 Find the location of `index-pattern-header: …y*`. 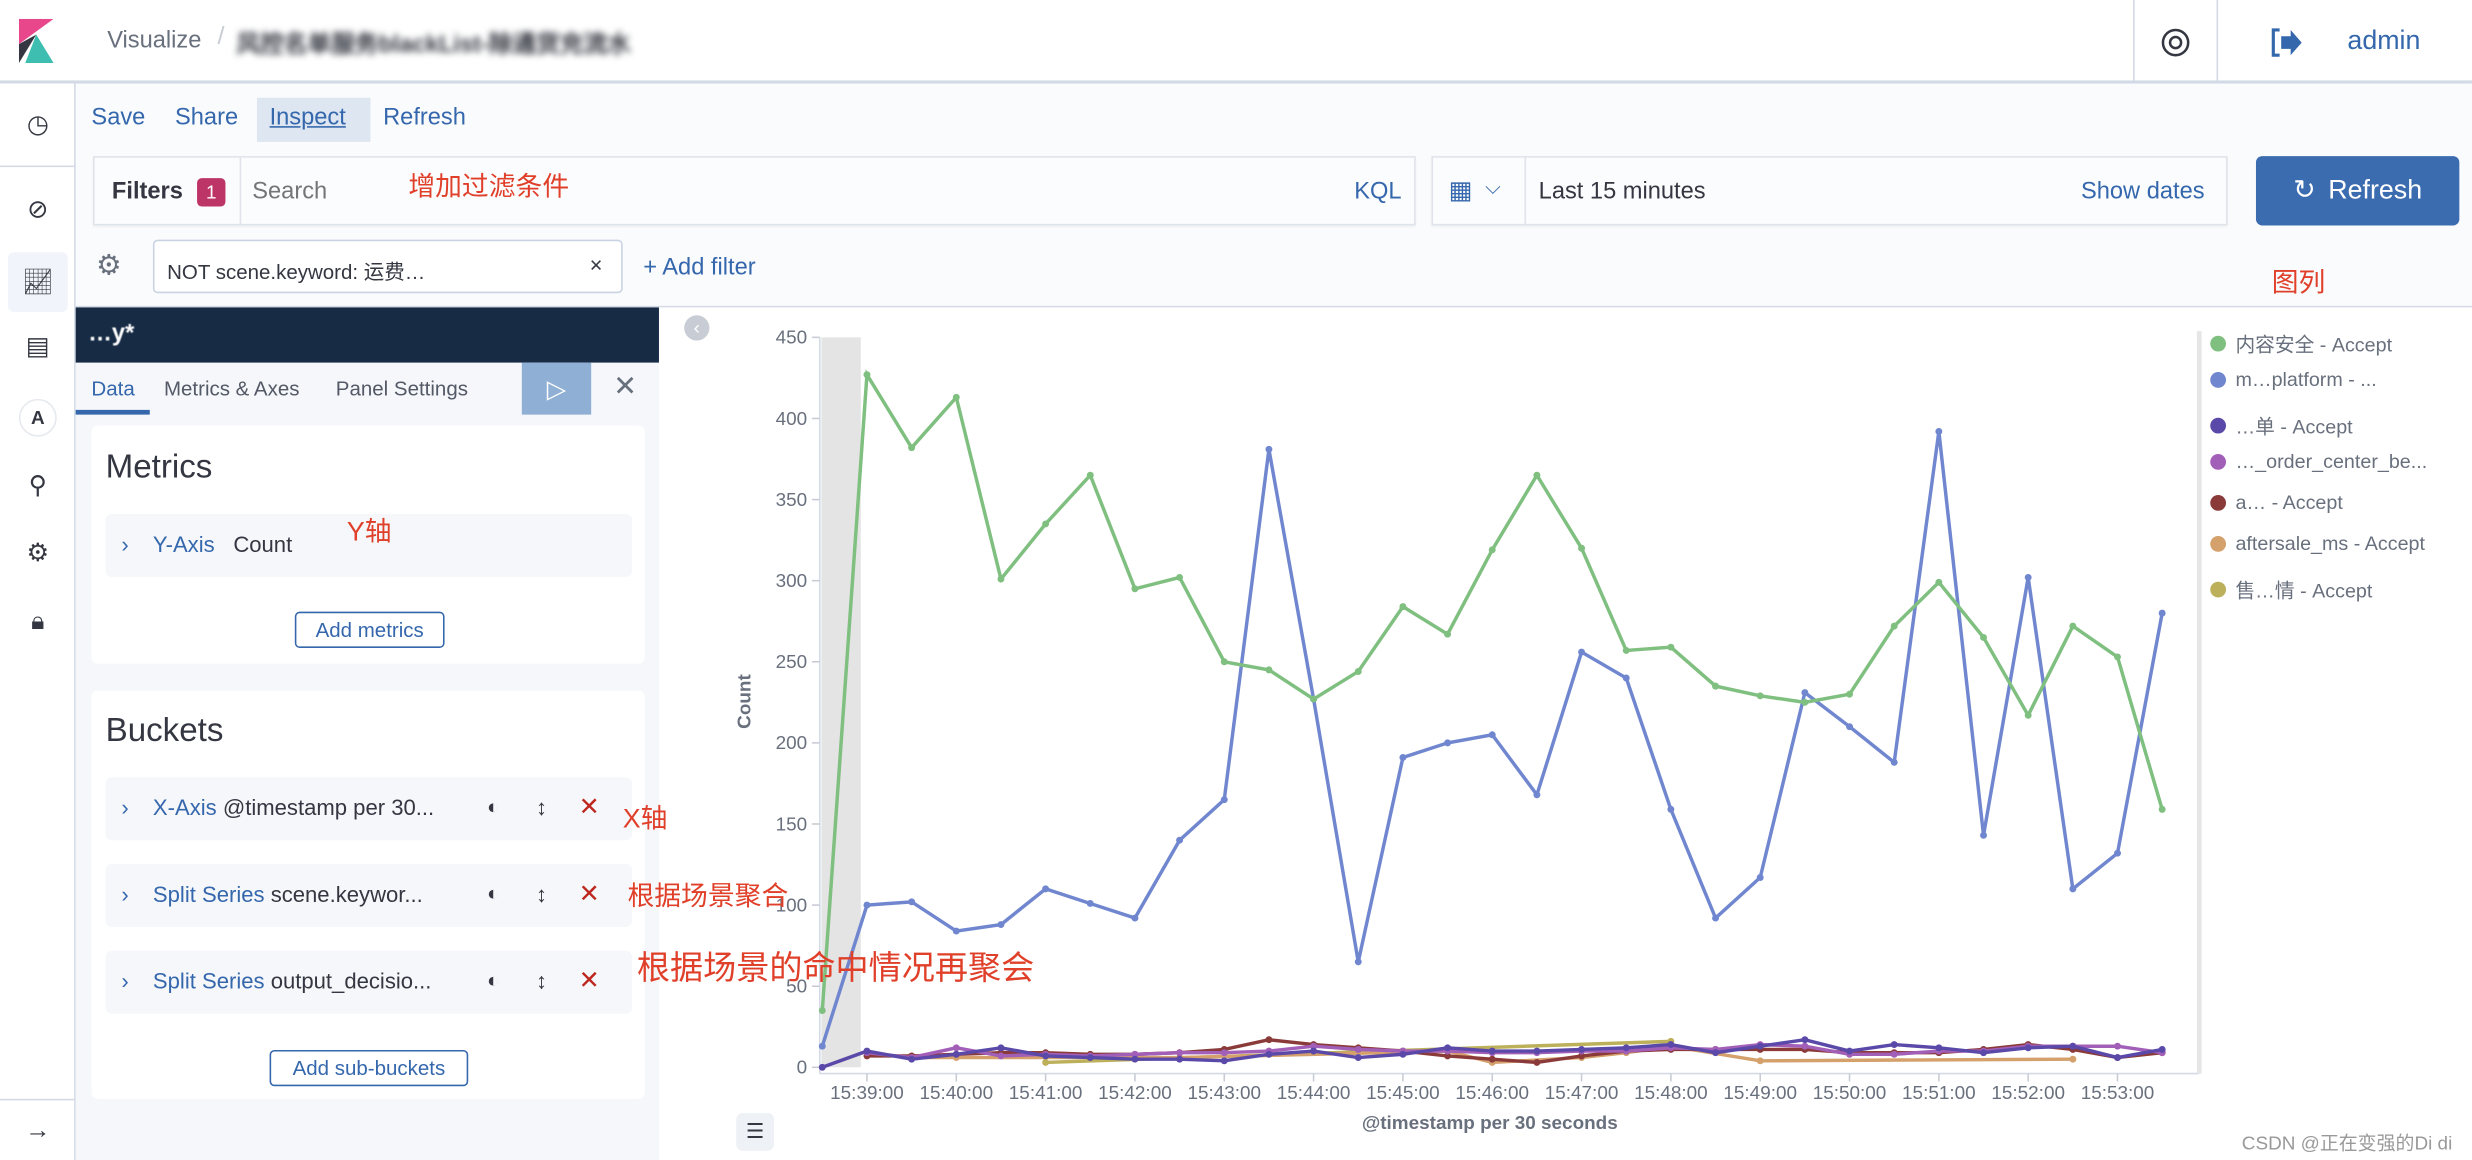

index-pattern-header: …y* is located at coordinates (367, 335).